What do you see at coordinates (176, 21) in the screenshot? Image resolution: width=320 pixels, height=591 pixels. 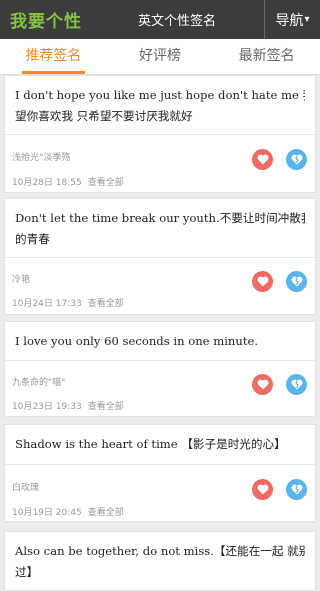 I see `page-title: 英文个性签名` at bounding box center [176, 21].